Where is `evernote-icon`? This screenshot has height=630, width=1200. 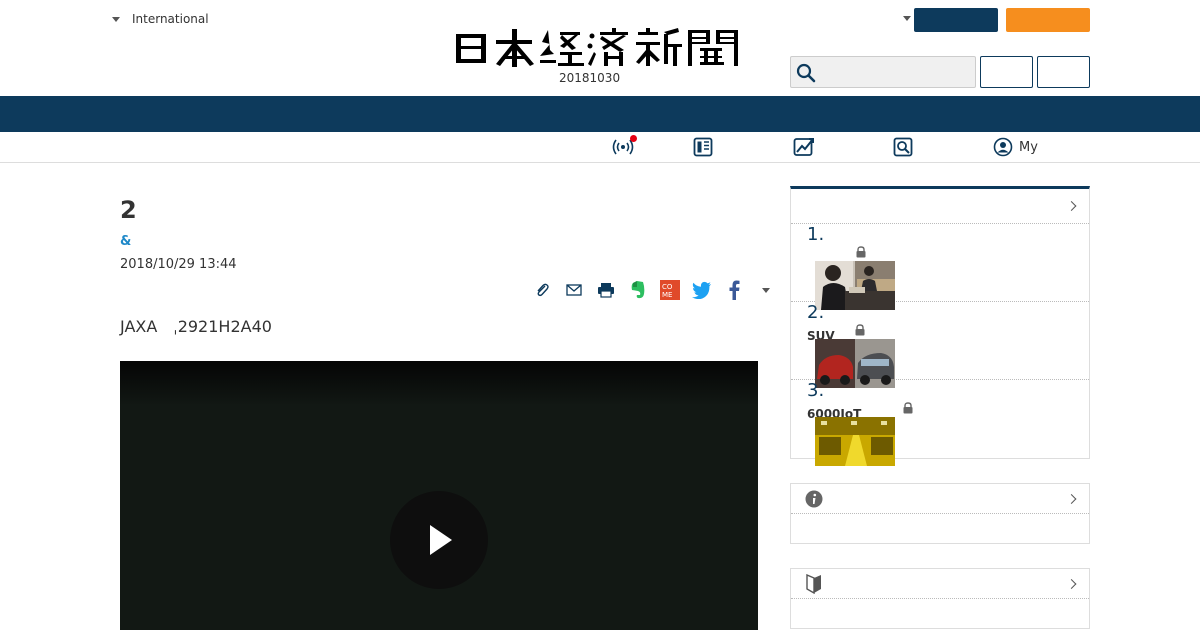 evernote-icon is located at coordinates (638, 290).